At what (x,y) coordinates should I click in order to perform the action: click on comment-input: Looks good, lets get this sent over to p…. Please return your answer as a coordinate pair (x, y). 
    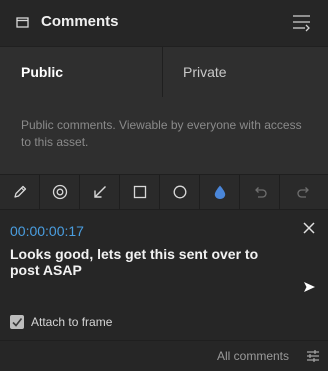
    Looking at the image, I should click on (145, 262).